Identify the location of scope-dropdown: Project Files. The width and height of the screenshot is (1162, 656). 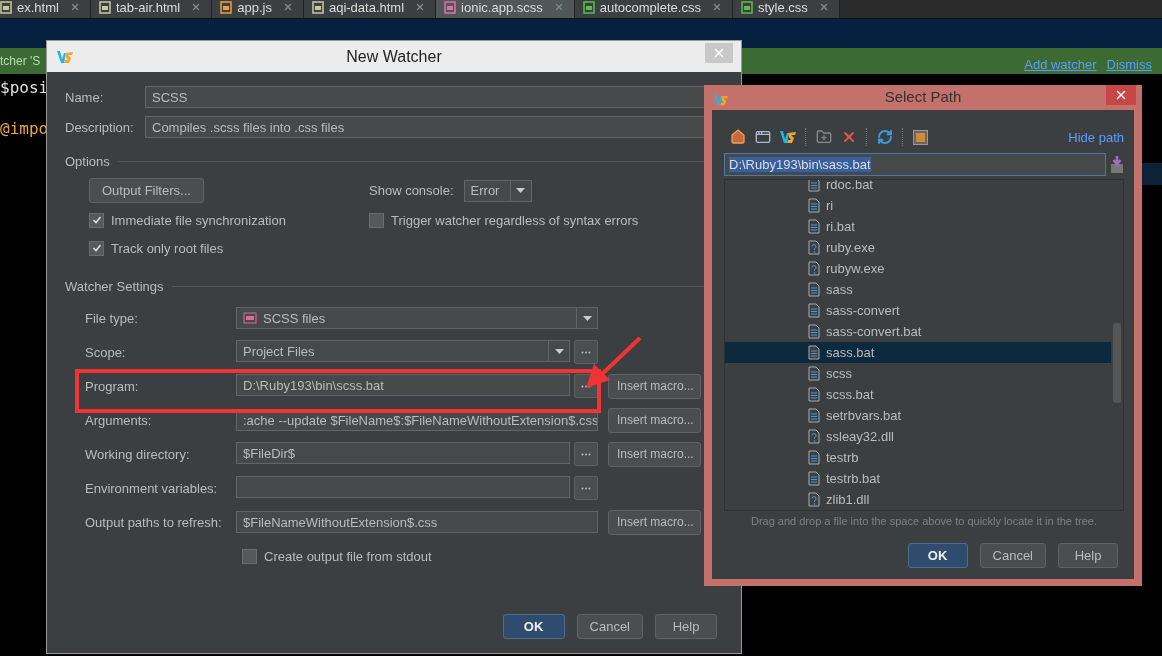
(403, 351).